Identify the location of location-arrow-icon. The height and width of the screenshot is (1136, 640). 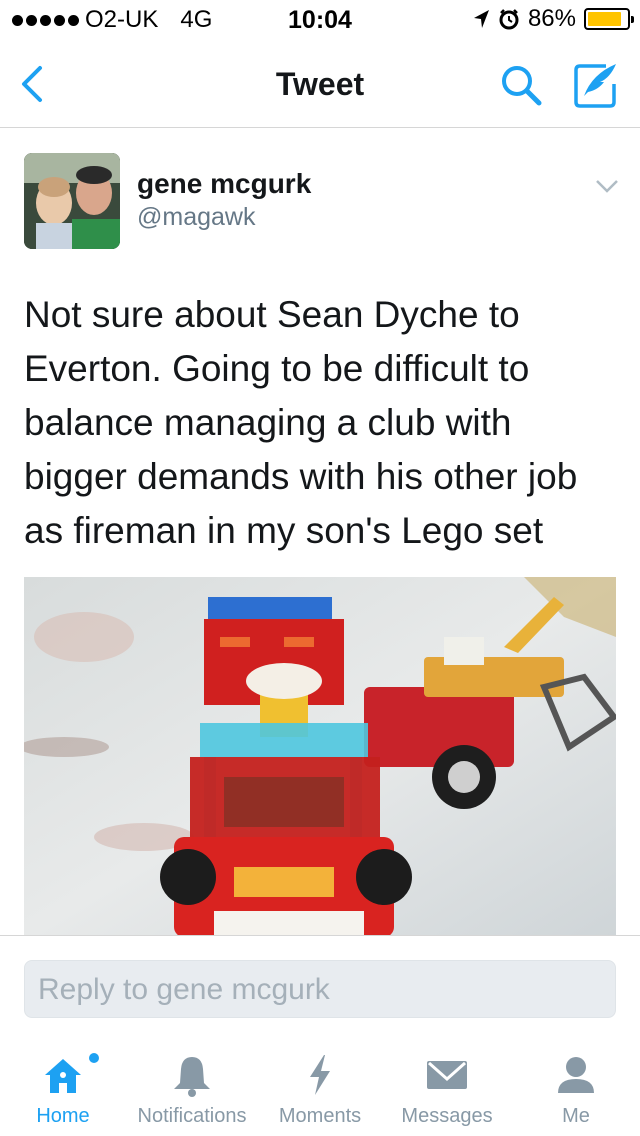
(481, 19).